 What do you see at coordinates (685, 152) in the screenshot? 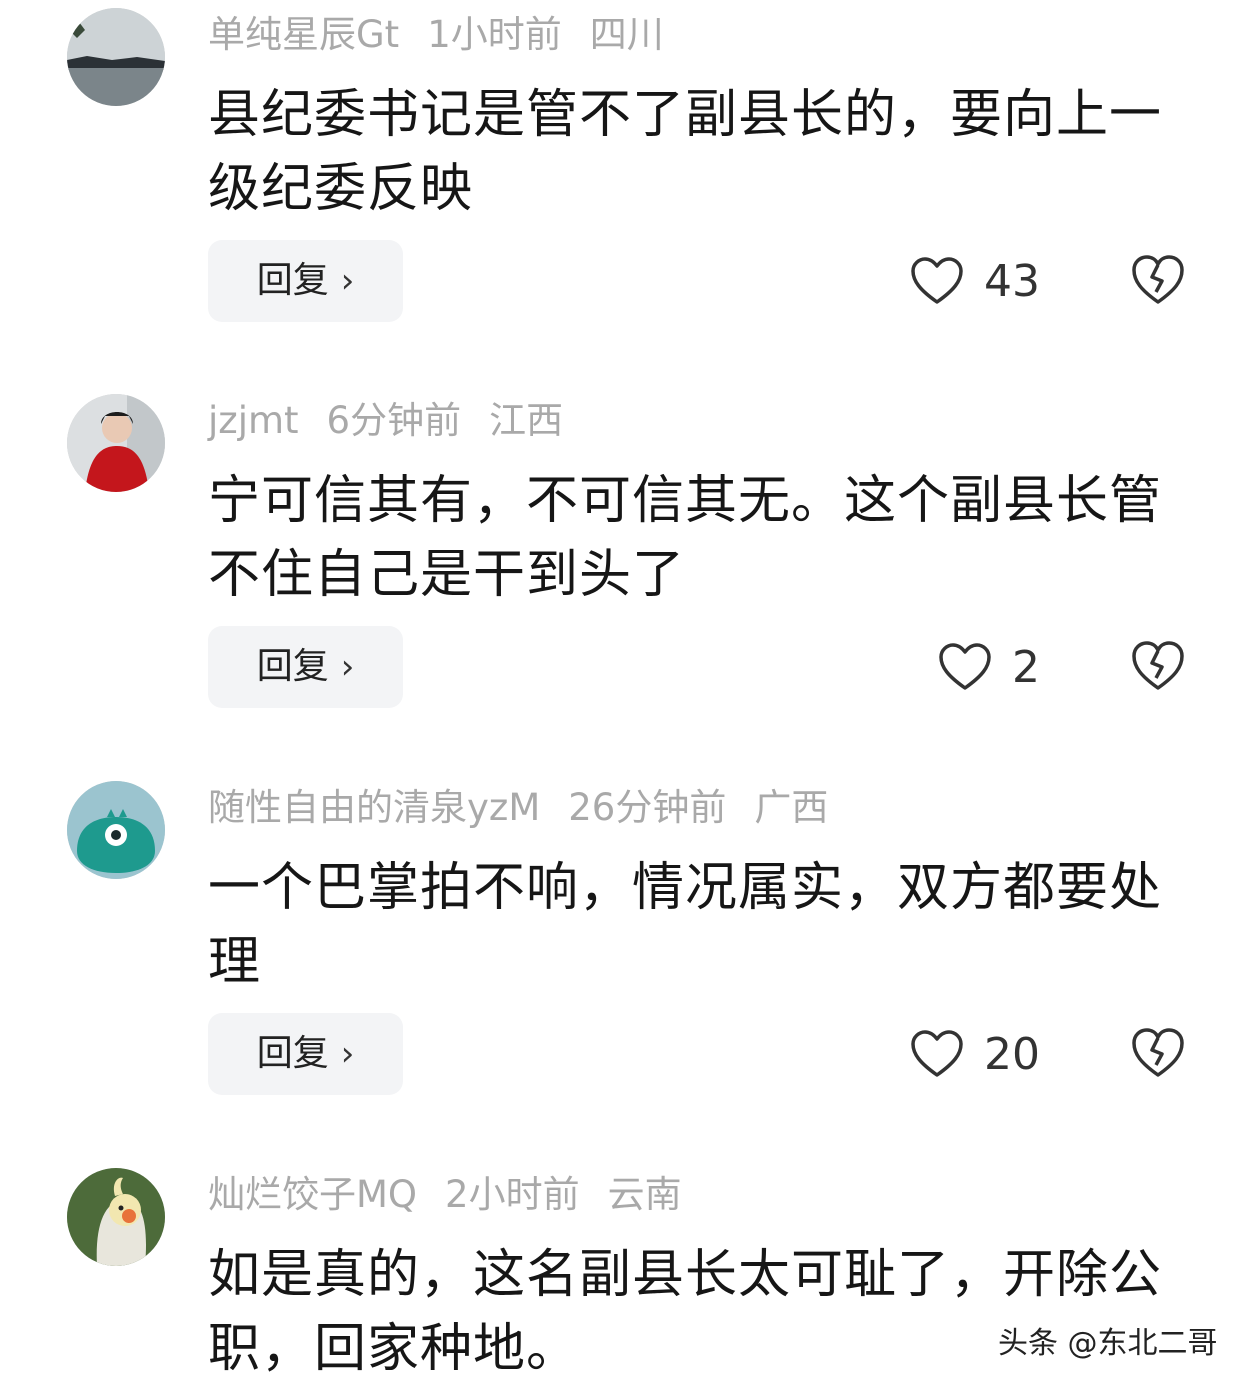
I see `comment-text: 县纪委书记是管不了副县长的，要向上一级纪委反映` at bounding box center [685, 152].